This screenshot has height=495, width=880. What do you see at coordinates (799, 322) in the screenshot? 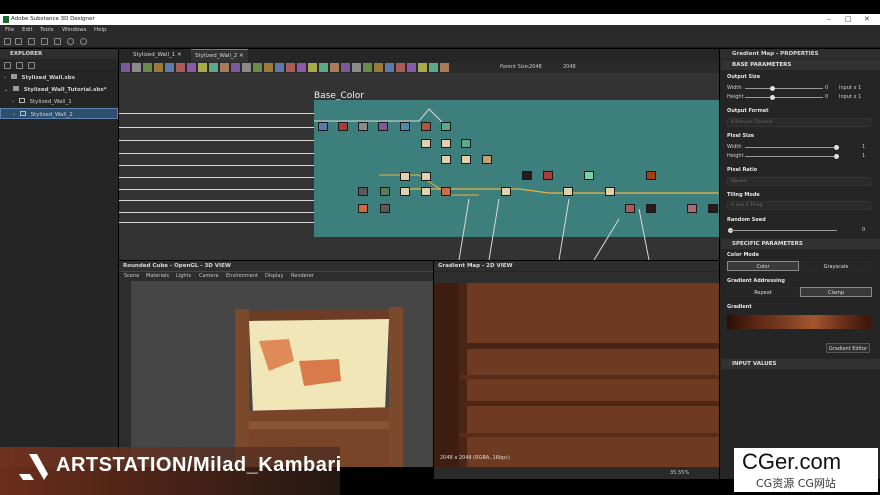
I see `gradient-preview` at bounding box center [799, 322].